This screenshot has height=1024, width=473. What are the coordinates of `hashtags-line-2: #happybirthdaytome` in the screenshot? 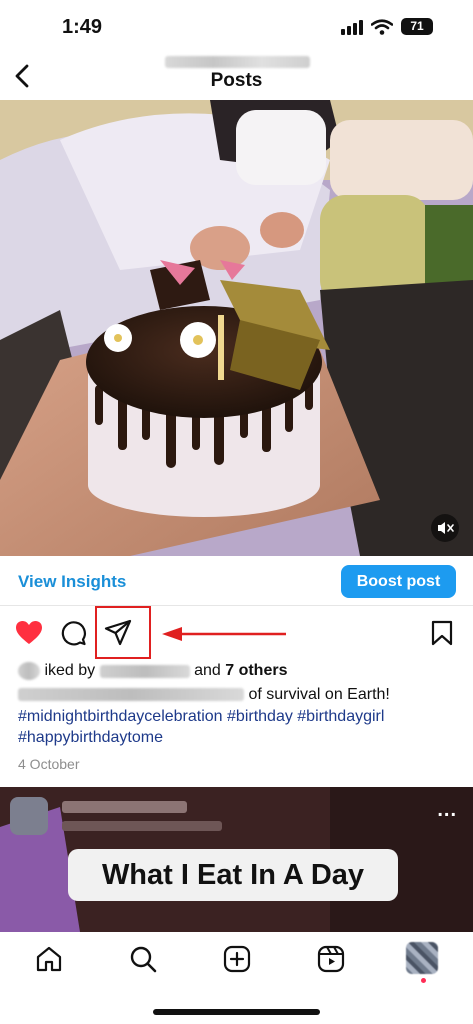 It's located at (90, 738).